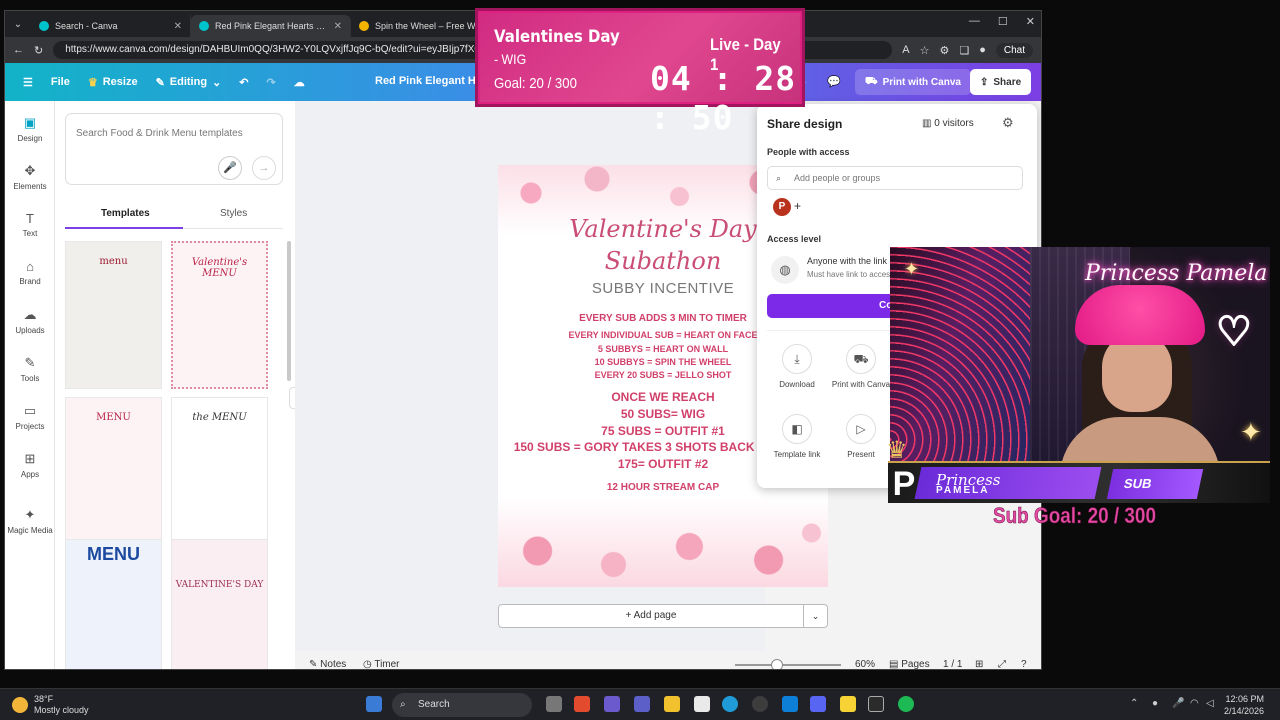 Image resolution: width=1280 pixels, height=720 pixels. Describe the element at coordinates (1008, 123) in the screenshot. I see `gear-icon: ⚙` at that location.